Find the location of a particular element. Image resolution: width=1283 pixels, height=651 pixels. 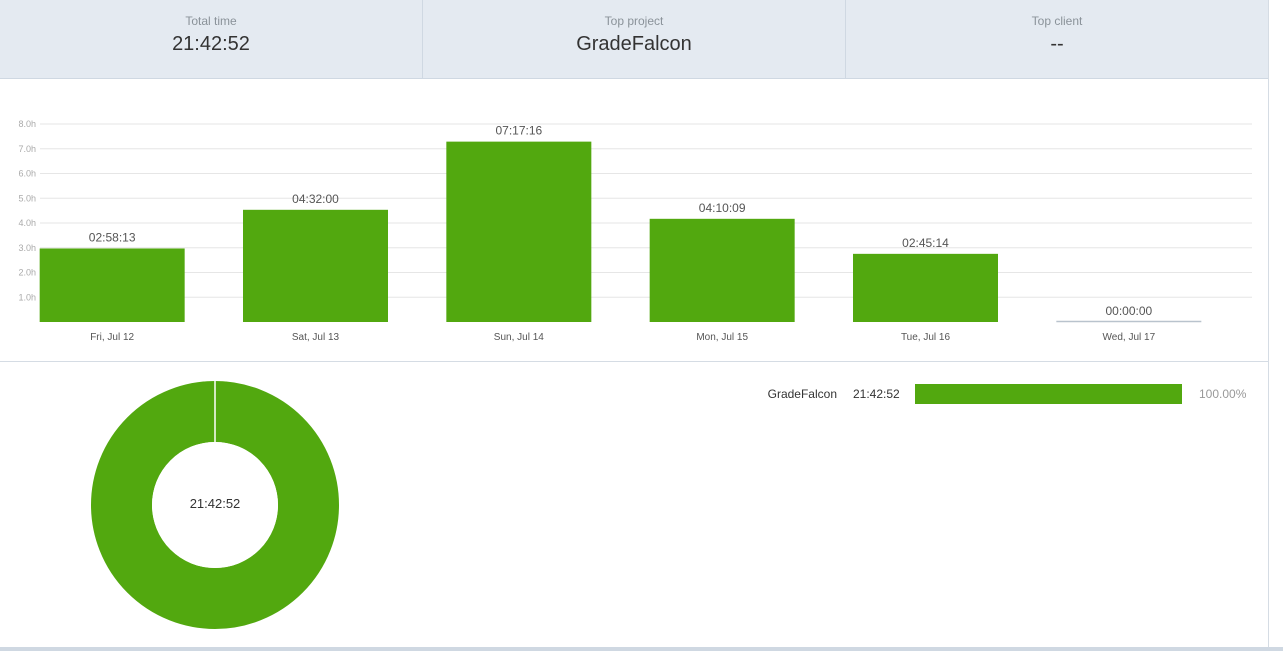

stat-top-project: Top project GradeFalcon is located at coordinates (633, 39).